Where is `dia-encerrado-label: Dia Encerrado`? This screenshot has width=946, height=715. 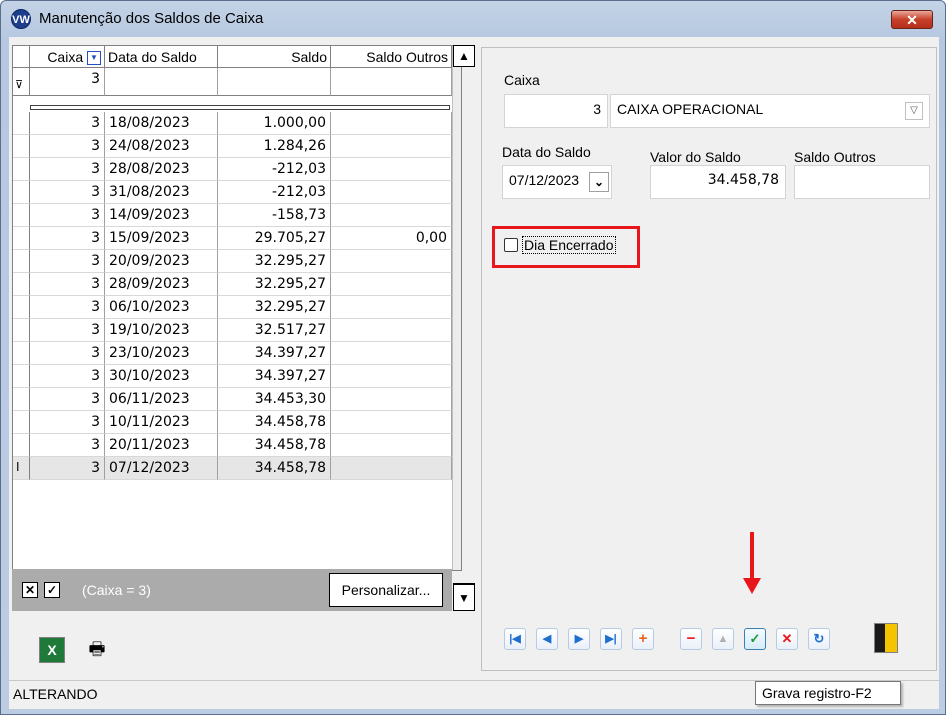 dia-encerrado-label: Dia Encerrado is located at coordinates (569, 245).